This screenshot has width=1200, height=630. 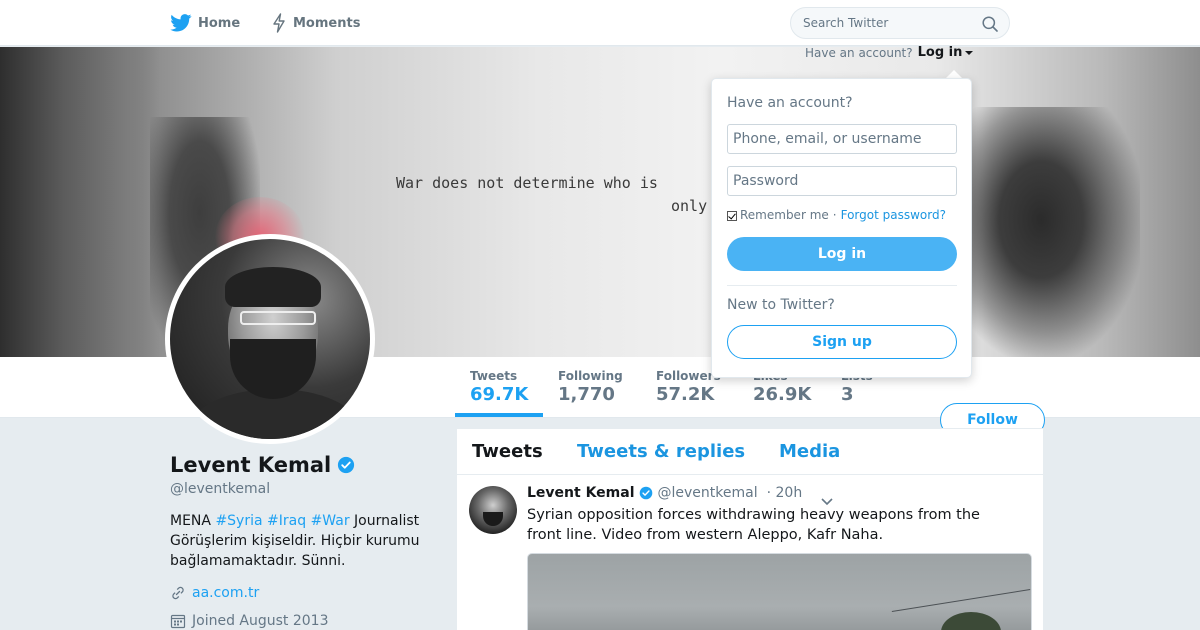 What do you see at coordinates (971, 621) in the screenshot?
I see `media-tree-shape` at bounding box center [971, 621].